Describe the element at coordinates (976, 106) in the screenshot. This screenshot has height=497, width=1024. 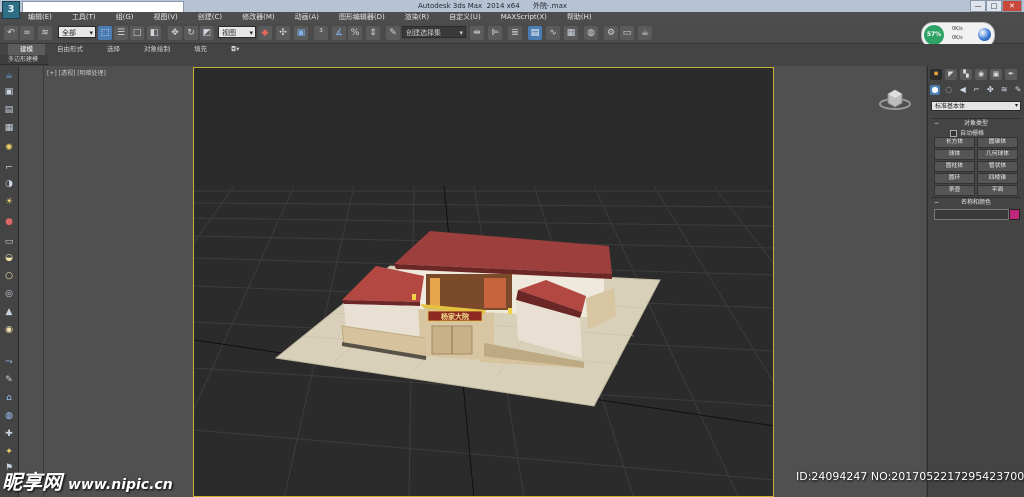
I see `primitive-type-dropdown: 标准基本体` at that location.